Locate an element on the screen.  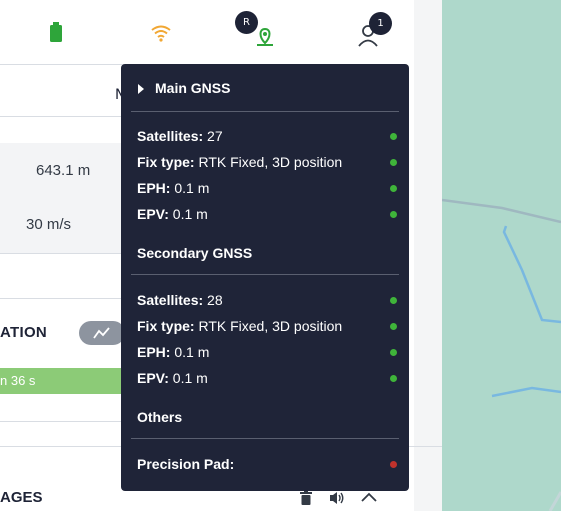
mission-progress-text: n 36 s is located at coordinates (18, 380).